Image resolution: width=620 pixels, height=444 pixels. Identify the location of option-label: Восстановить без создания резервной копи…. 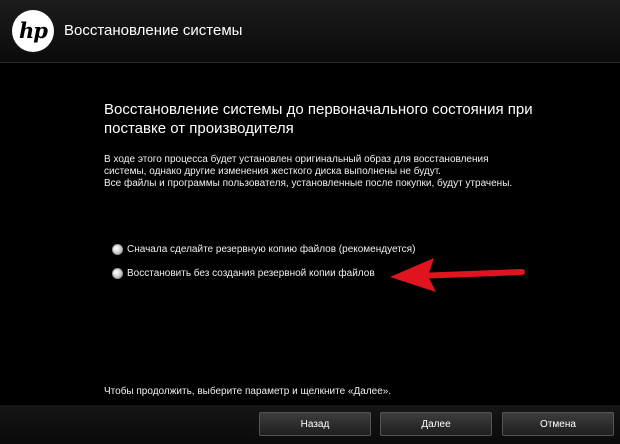
(251, 273).